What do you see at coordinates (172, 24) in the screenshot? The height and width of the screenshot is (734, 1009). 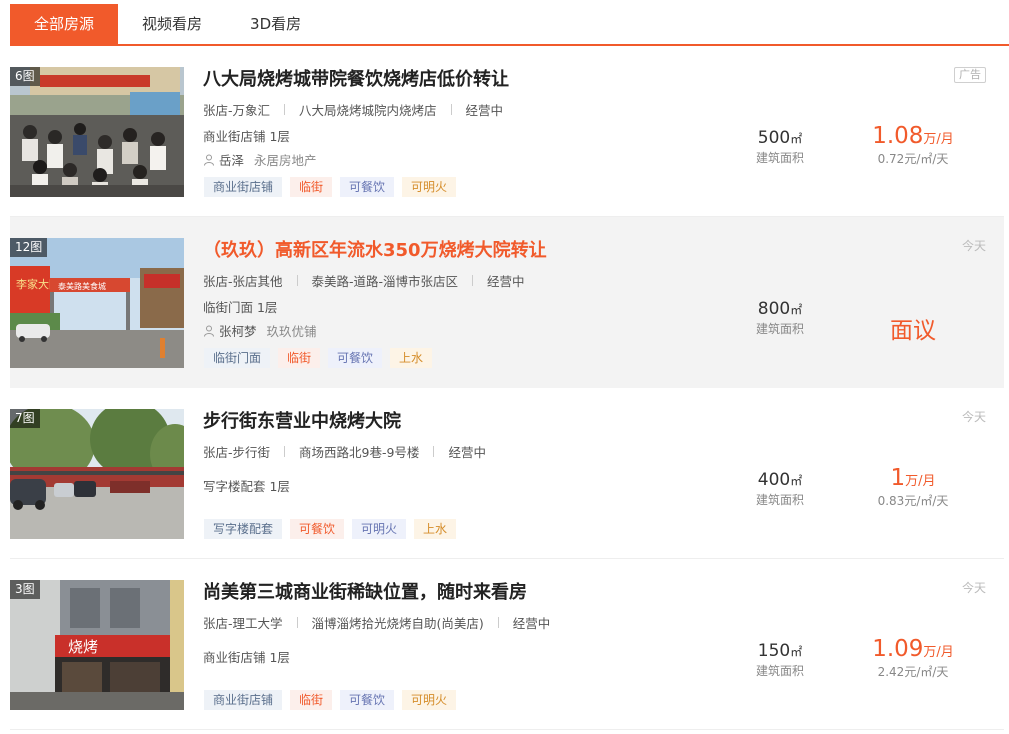 I see `tab-video-viewing: 视频看房` at bounding box center [172, 24].